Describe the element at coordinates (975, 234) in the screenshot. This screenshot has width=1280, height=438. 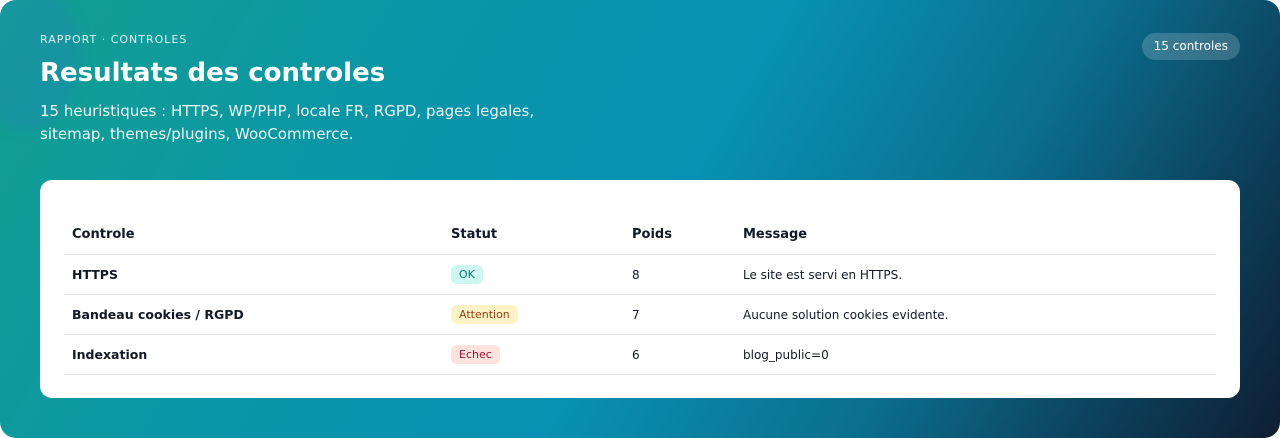
I see `column-header-message: Message` at that location.